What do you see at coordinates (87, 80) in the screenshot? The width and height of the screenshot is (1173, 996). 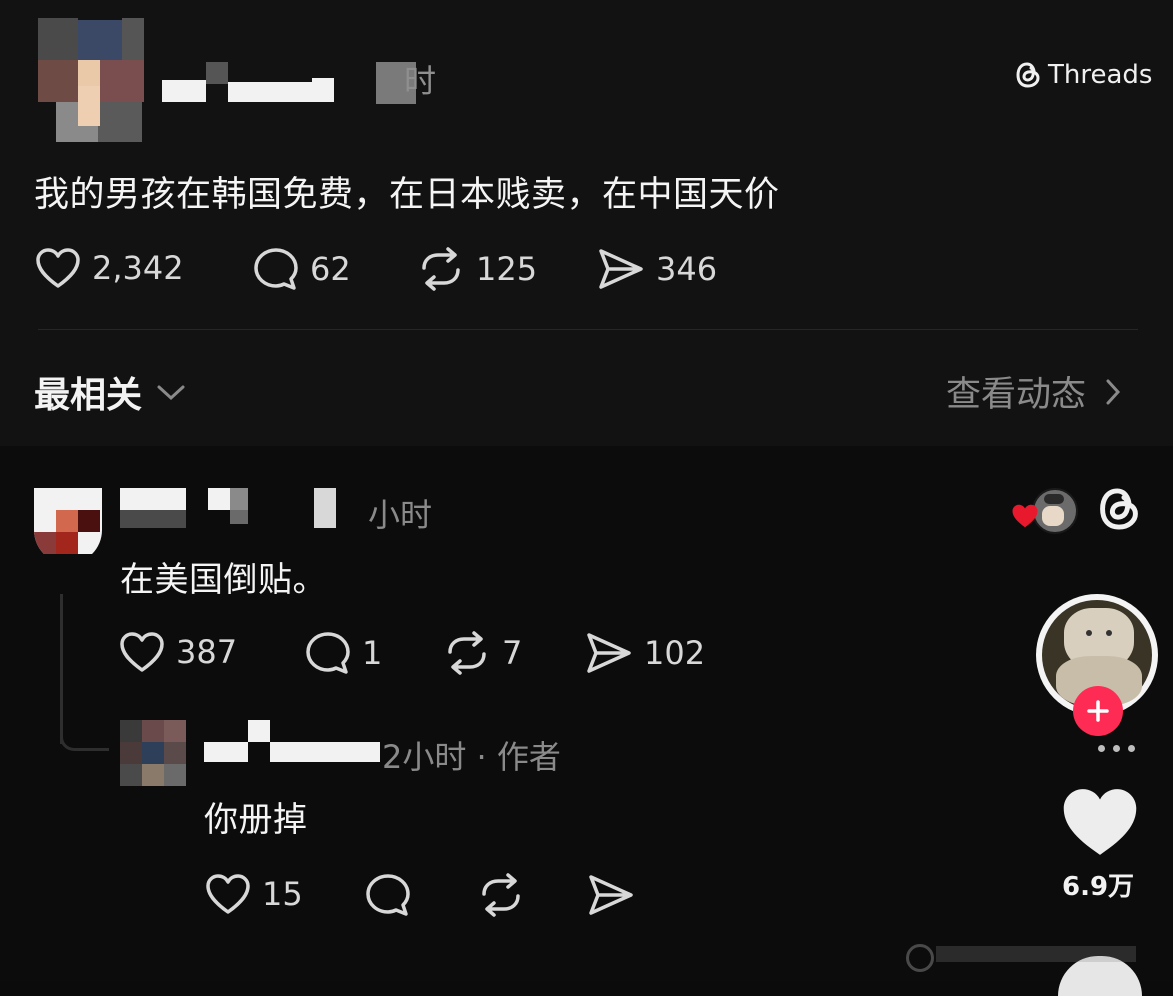 I see `post-author-avatar` at bounding box center [87, 80].